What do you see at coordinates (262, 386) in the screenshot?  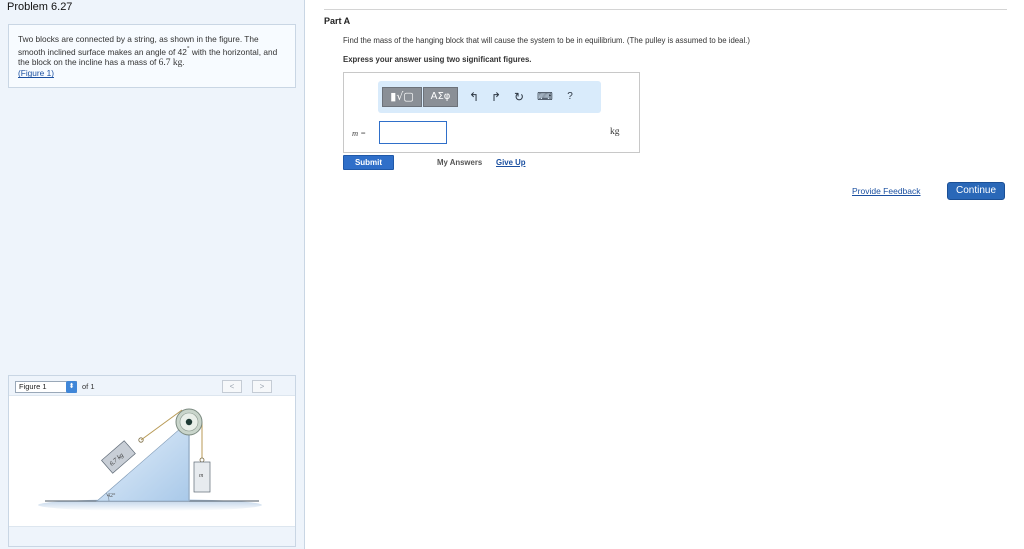 I see `next-figure-button: >` at bounding box center [262, 386].